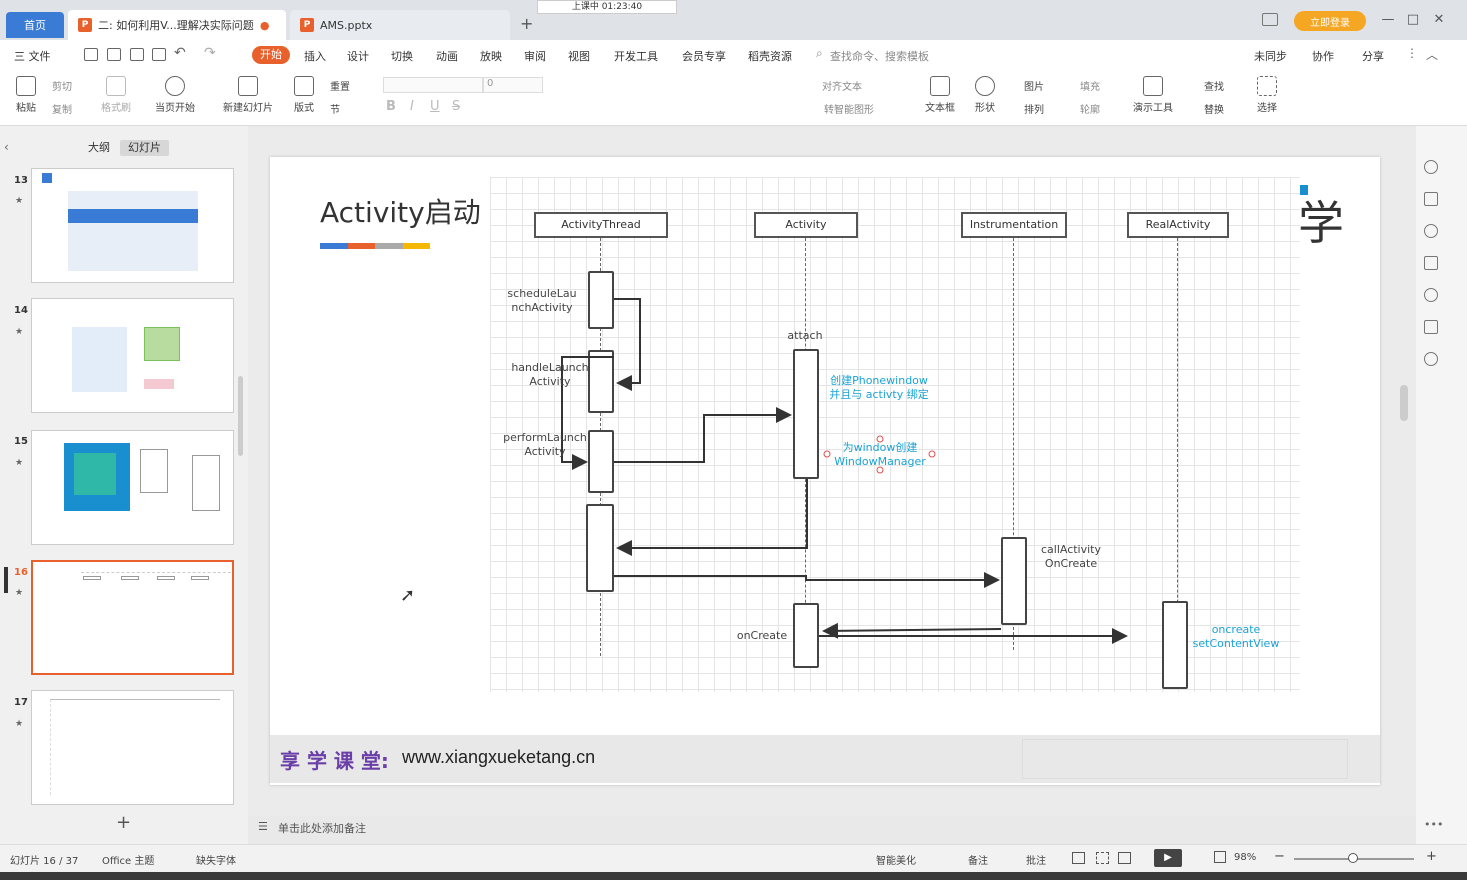 Image resolution: width=1467 pixels, height=880 pixels. I want to click on export-icon, so click(114, 54).